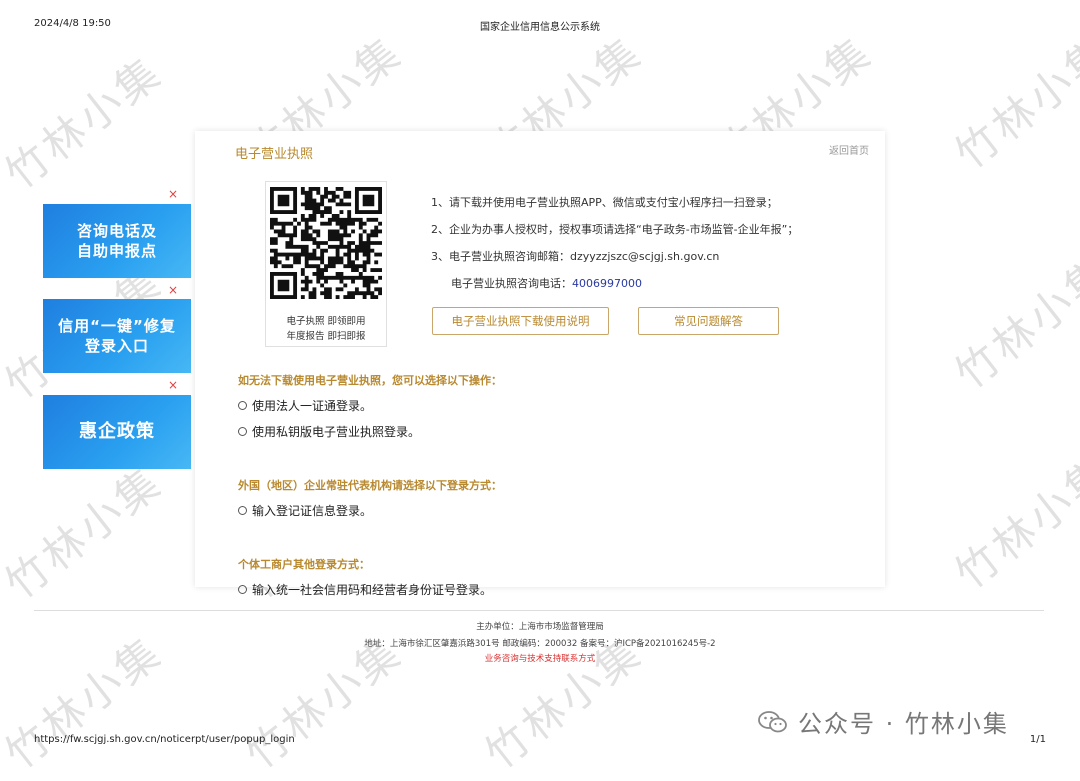 This screenshot has height=781, width=1080. I want to click on qr-modules, so click(326, 243).